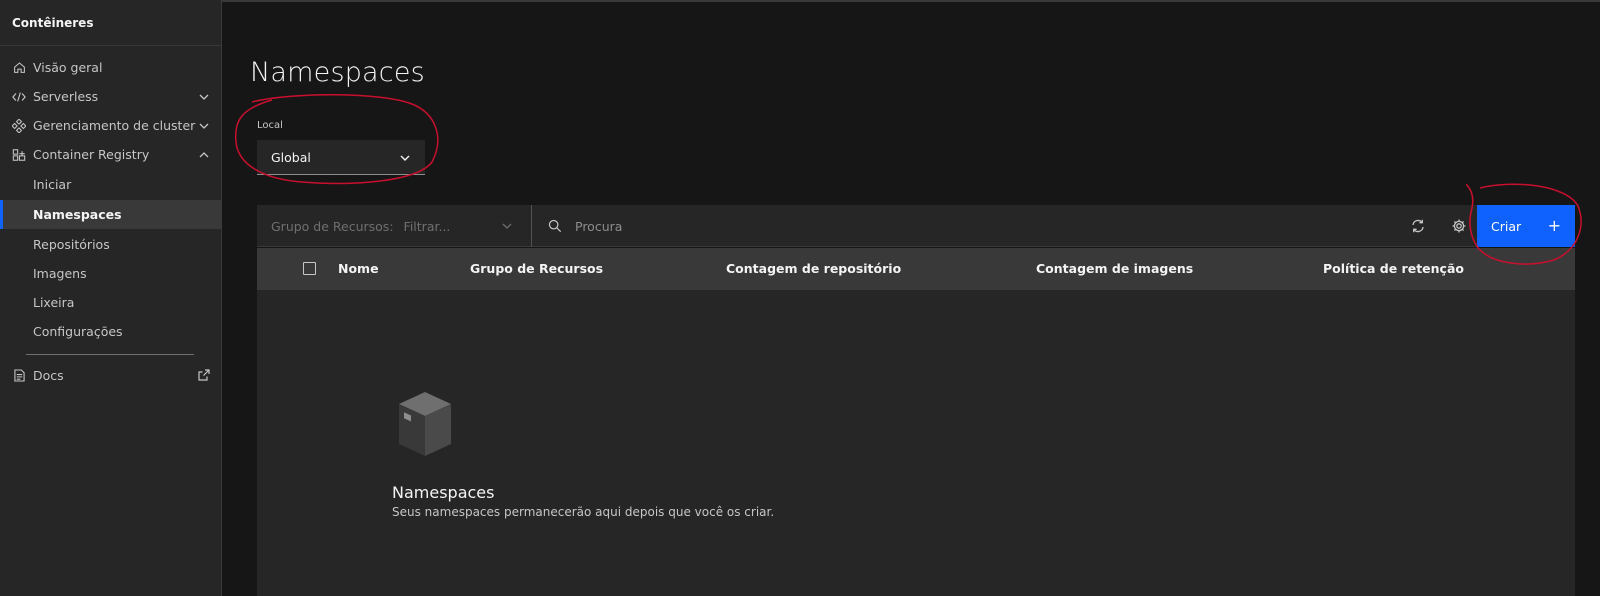 This screenshot has width=1600, height=596. What do you see at coordinates (19, 68) in the screenshot?
I see `home-icon` at bounding box center [19, 68].